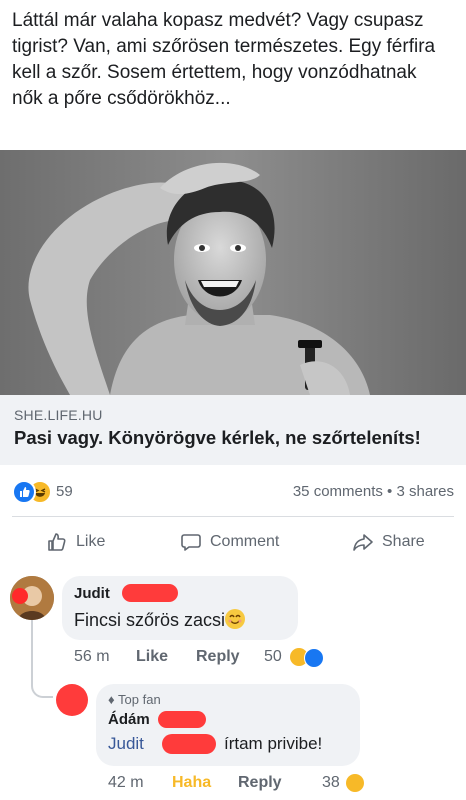  Describe the element at coordinates (331, 783) in the screenshot. I see `reply-reaction-count: 38` at that location.